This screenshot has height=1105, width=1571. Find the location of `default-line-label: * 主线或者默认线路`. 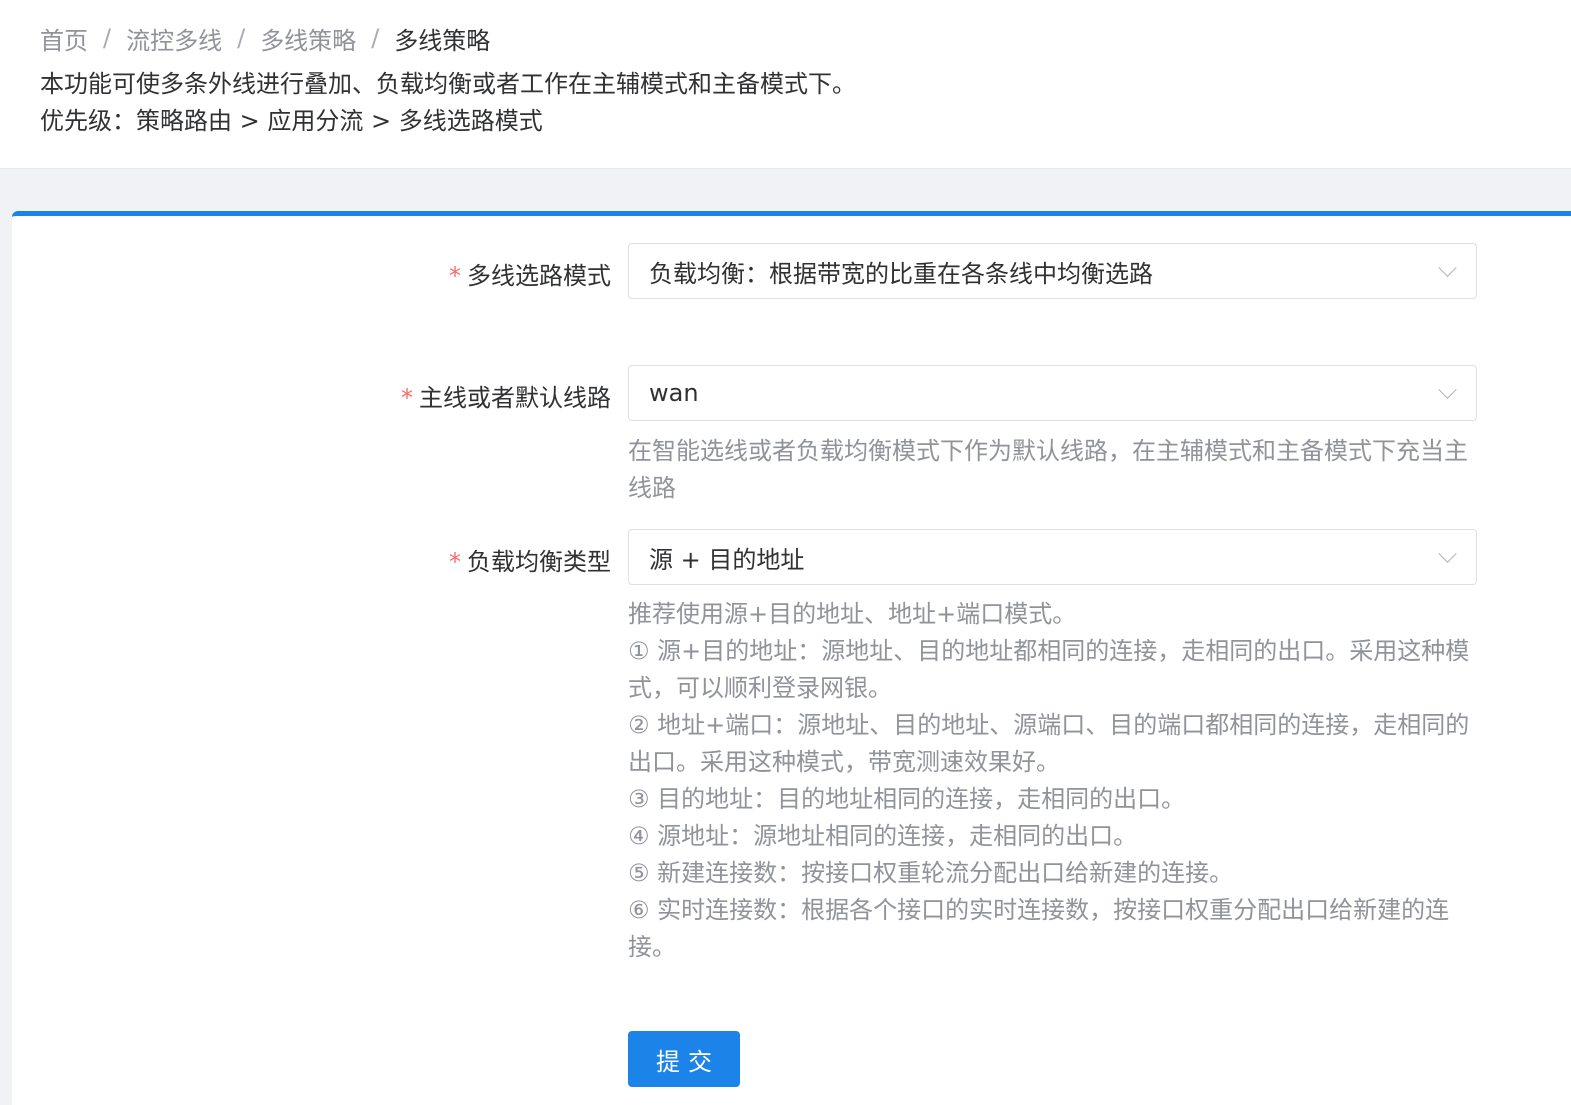

default-line-label: * 主线或者默认线路 is located at coordinates (506, 398).